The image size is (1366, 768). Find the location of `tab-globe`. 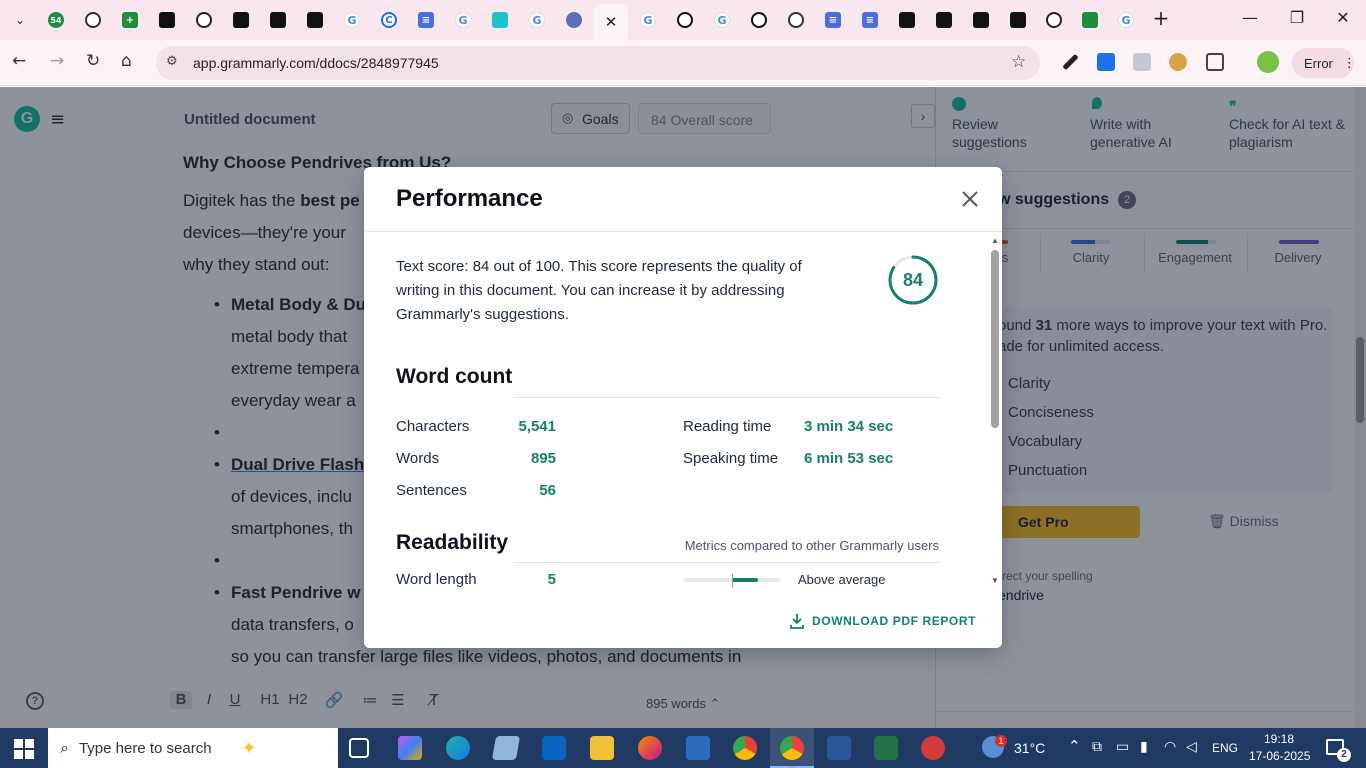

tab-globe is located at coordinates (574, 20).